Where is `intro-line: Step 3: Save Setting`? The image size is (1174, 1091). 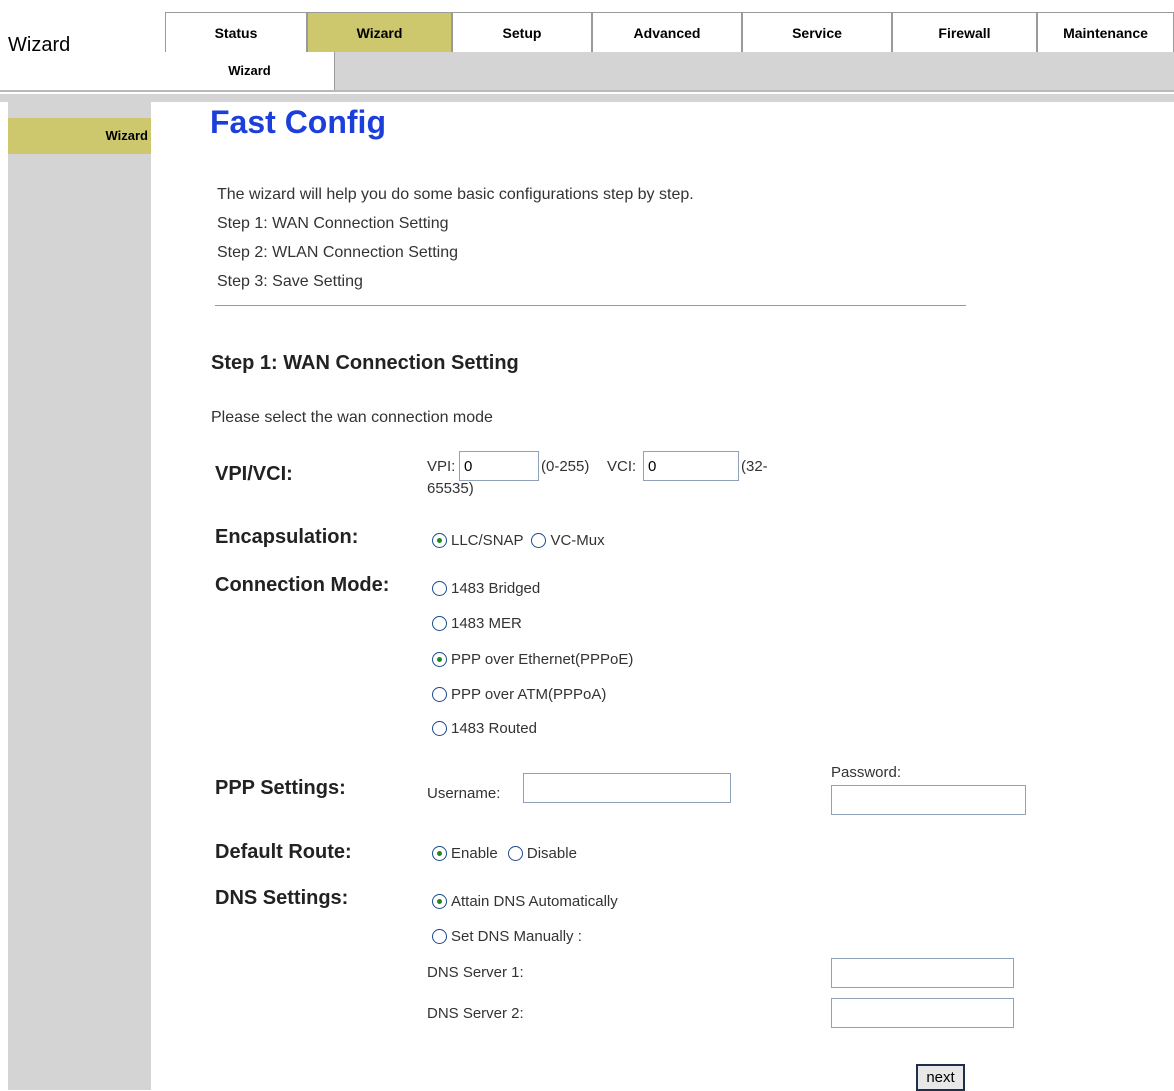 intro-line: Step 3: Save Setting is located at coordinates (290, 281).